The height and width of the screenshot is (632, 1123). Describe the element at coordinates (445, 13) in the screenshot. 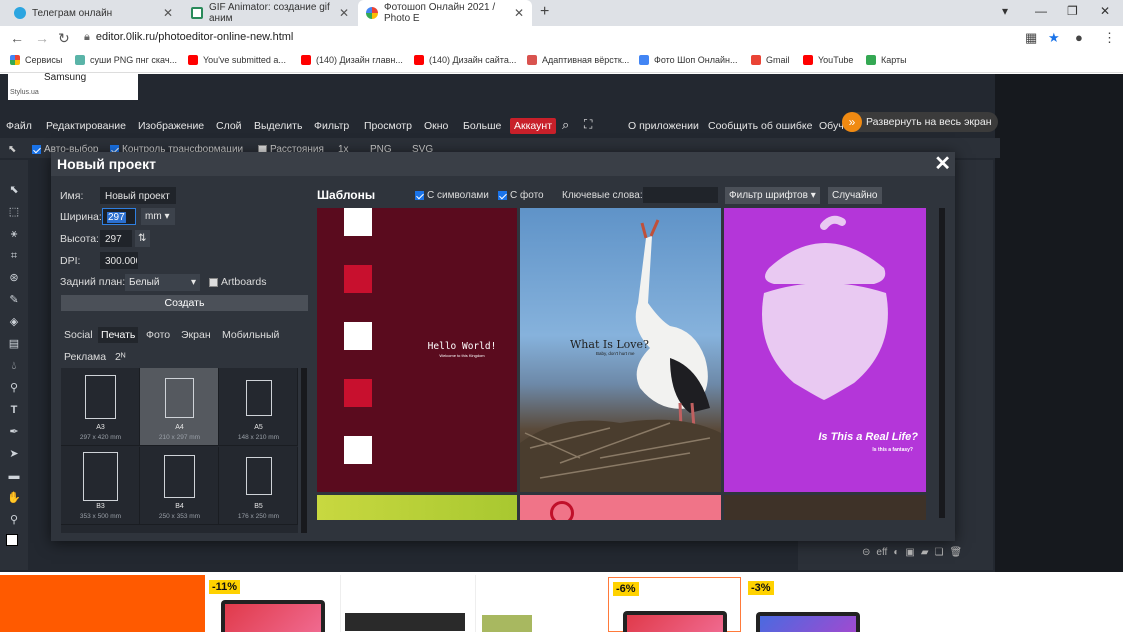

I see `browser-tab-photoshop: Фотошоп Онлайн 2021 / Photo E ✕` at that location.